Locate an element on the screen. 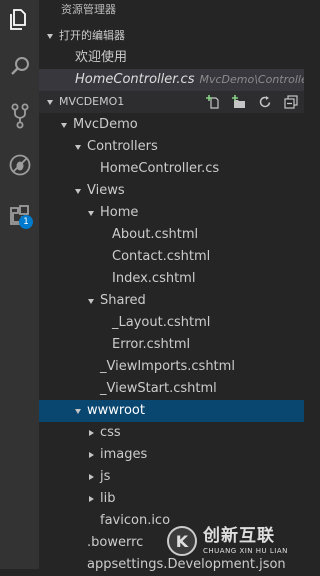 The image size is (320, 576). extensions-badge: 1 is located at coordinates (26, 222).